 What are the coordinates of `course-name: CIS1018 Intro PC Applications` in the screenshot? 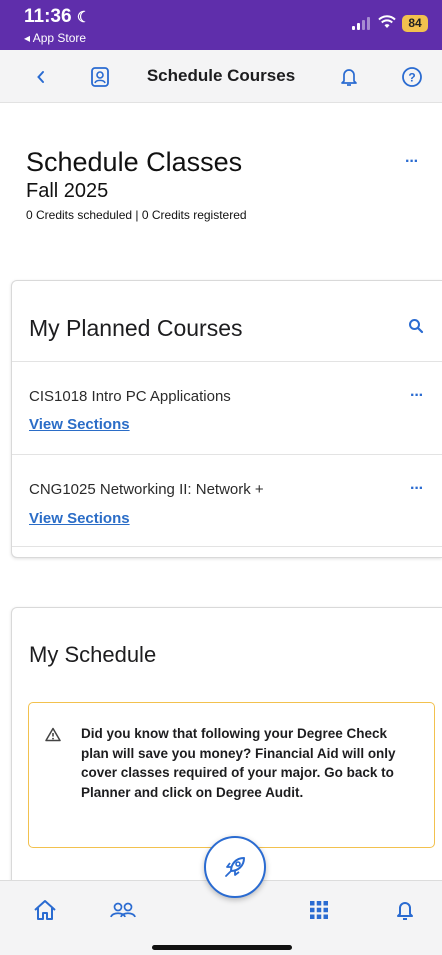 It's located at (130, 396).